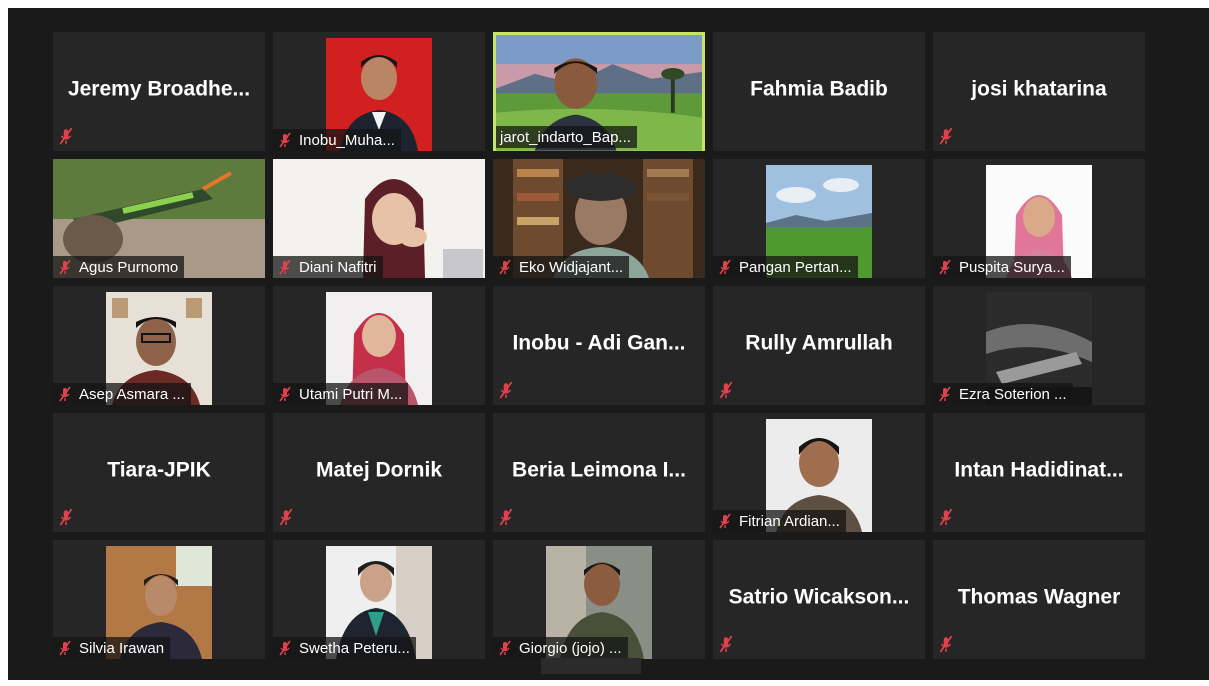  I want to click on participant-tile: Fahmia Badib, so click(819, 91).